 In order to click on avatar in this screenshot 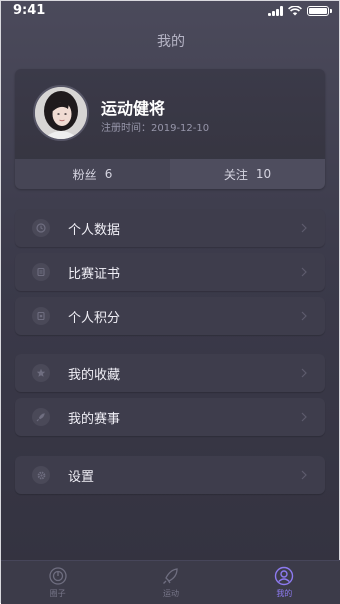, I will do `click(61, 113)`.